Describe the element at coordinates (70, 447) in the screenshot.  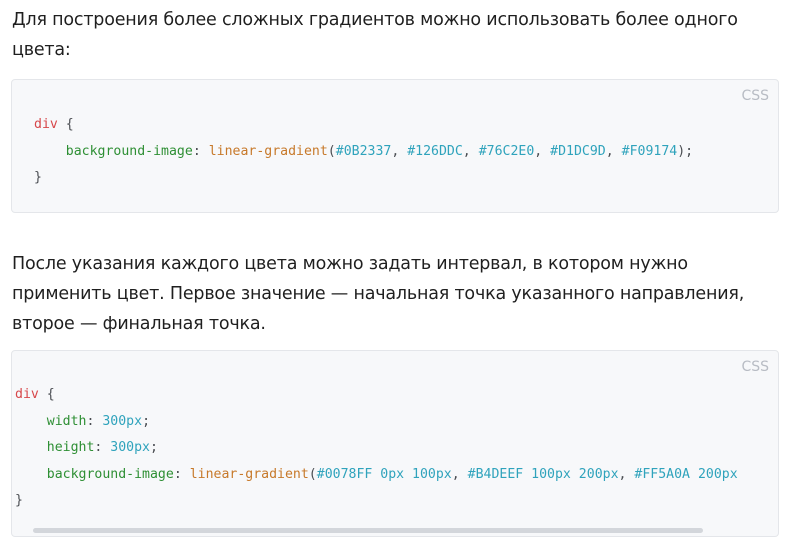
I see `code-property: height` at that location.